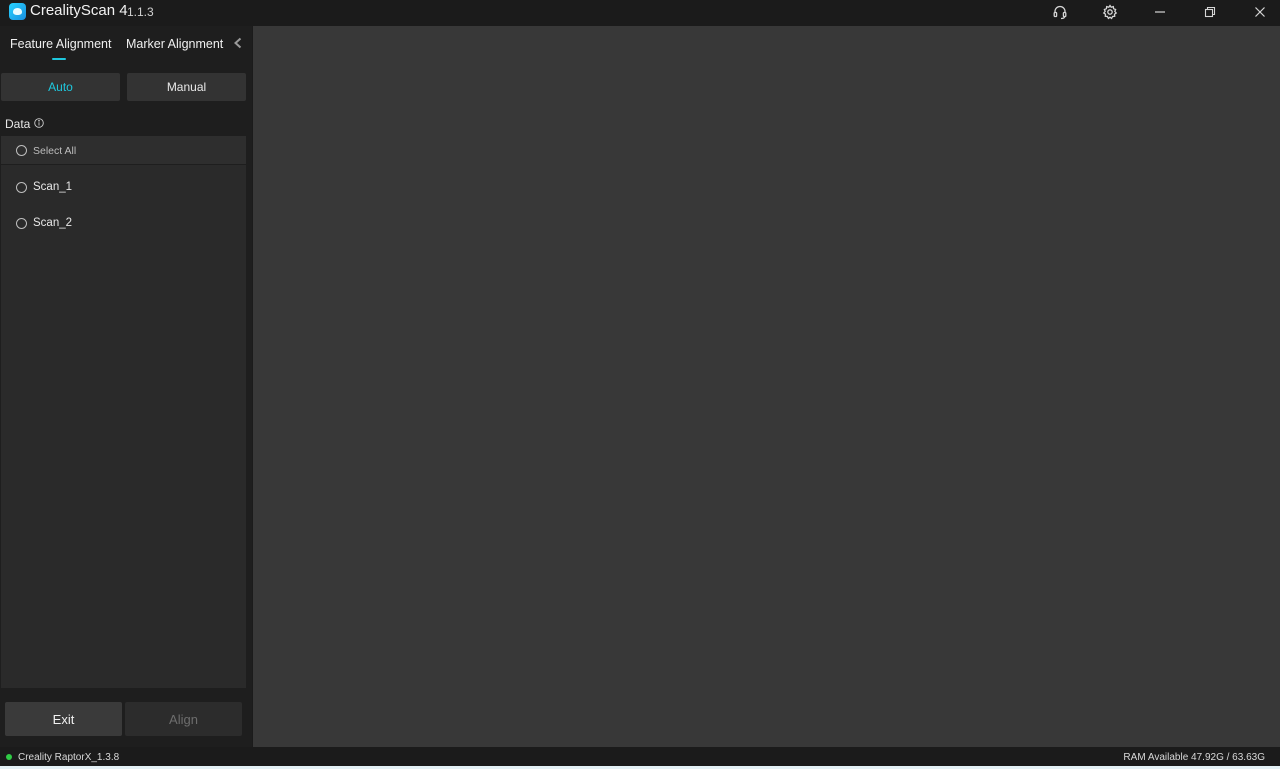  Describe the element at coordinates (55, 151) in the screenshot. I see `select-all-label: Select All` at that location.